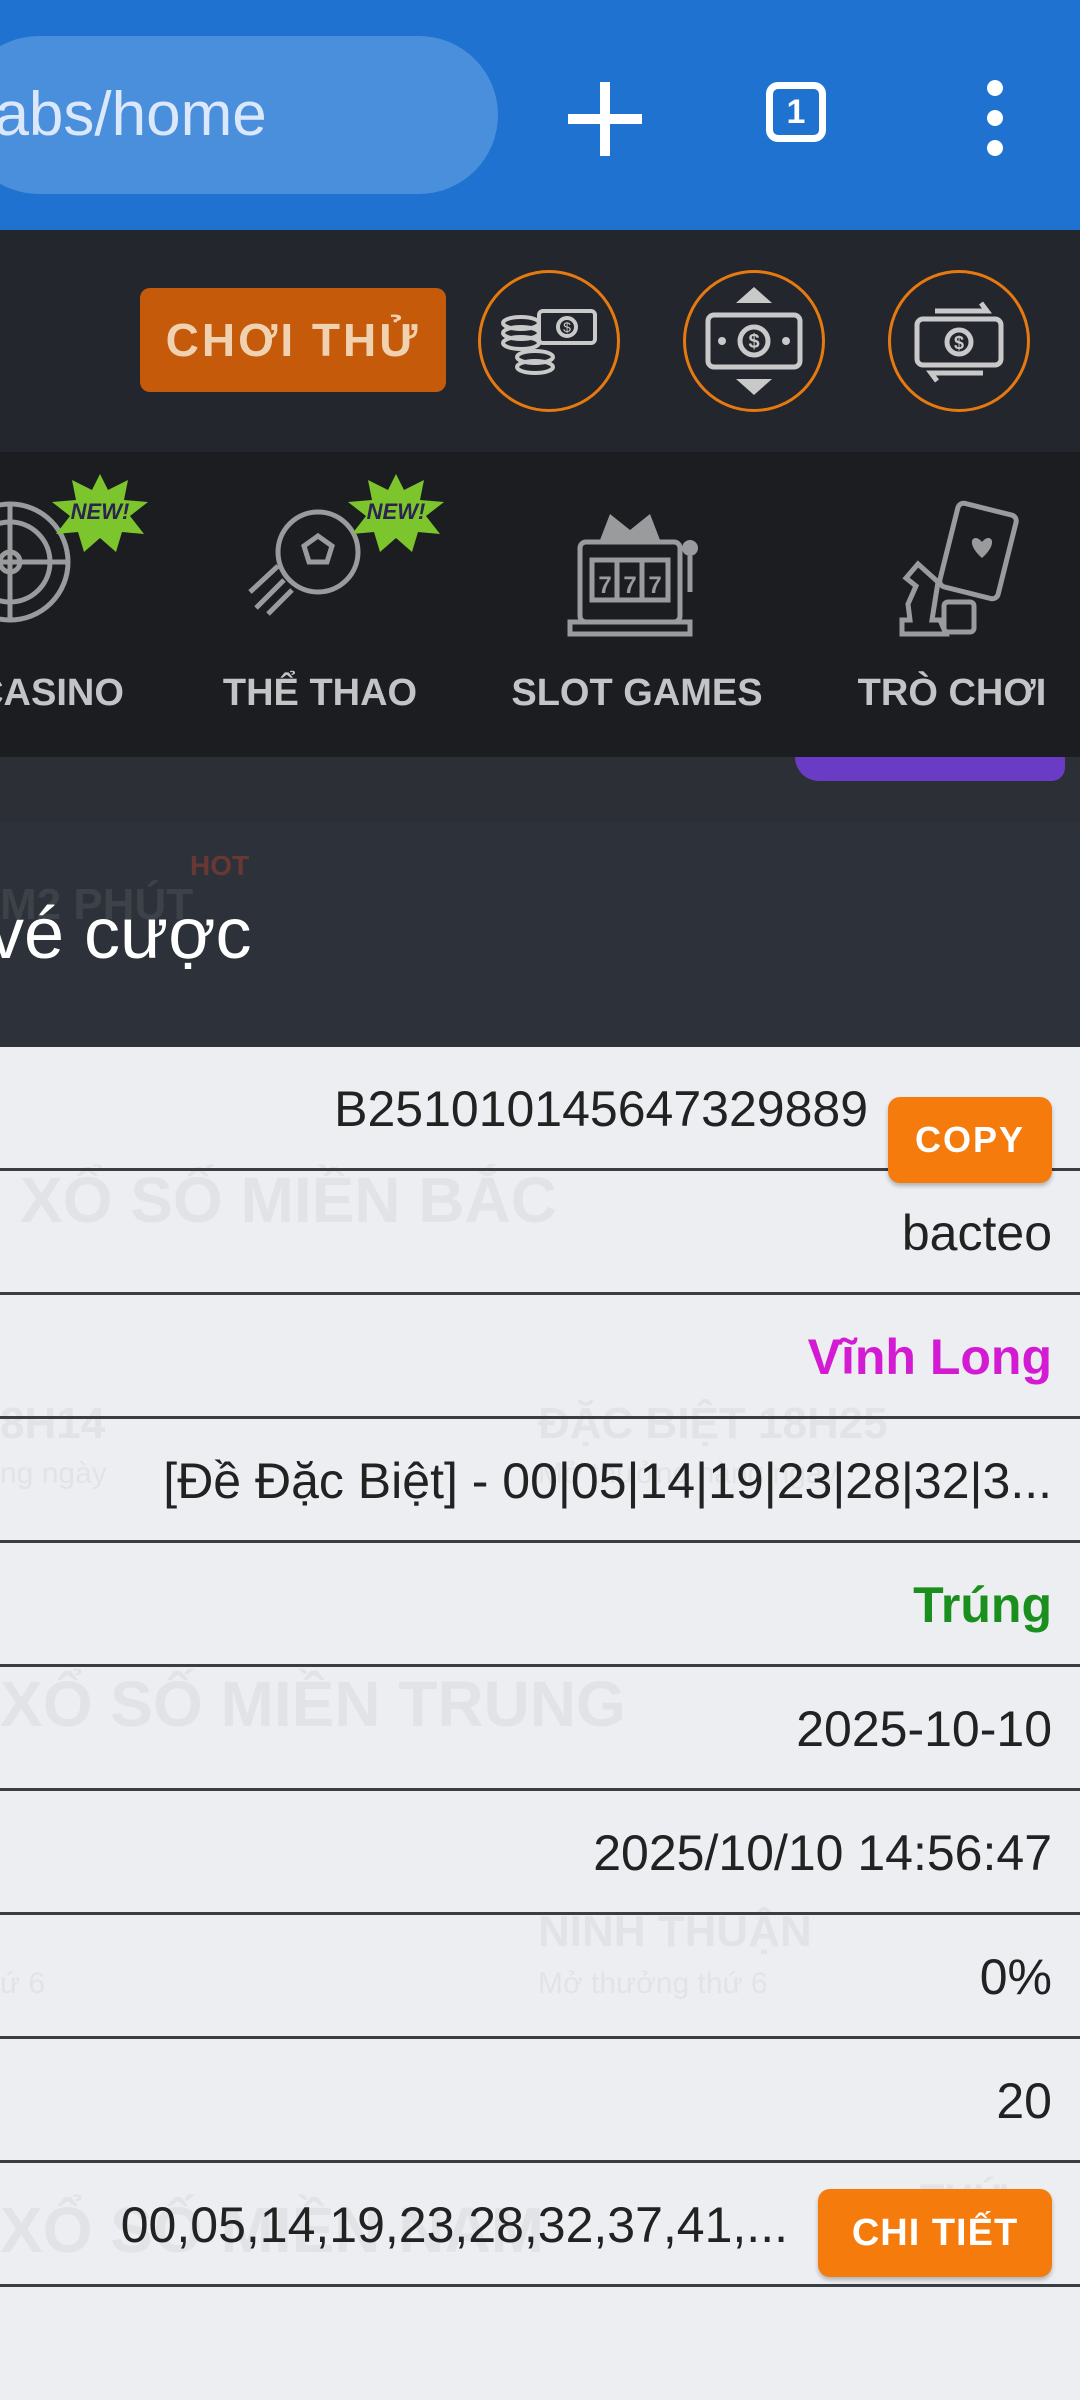  What do you see at coordinates (540, 1977) in the screenshot?
I see `rebate-row: 0%` at bounding box center [540, 1977].